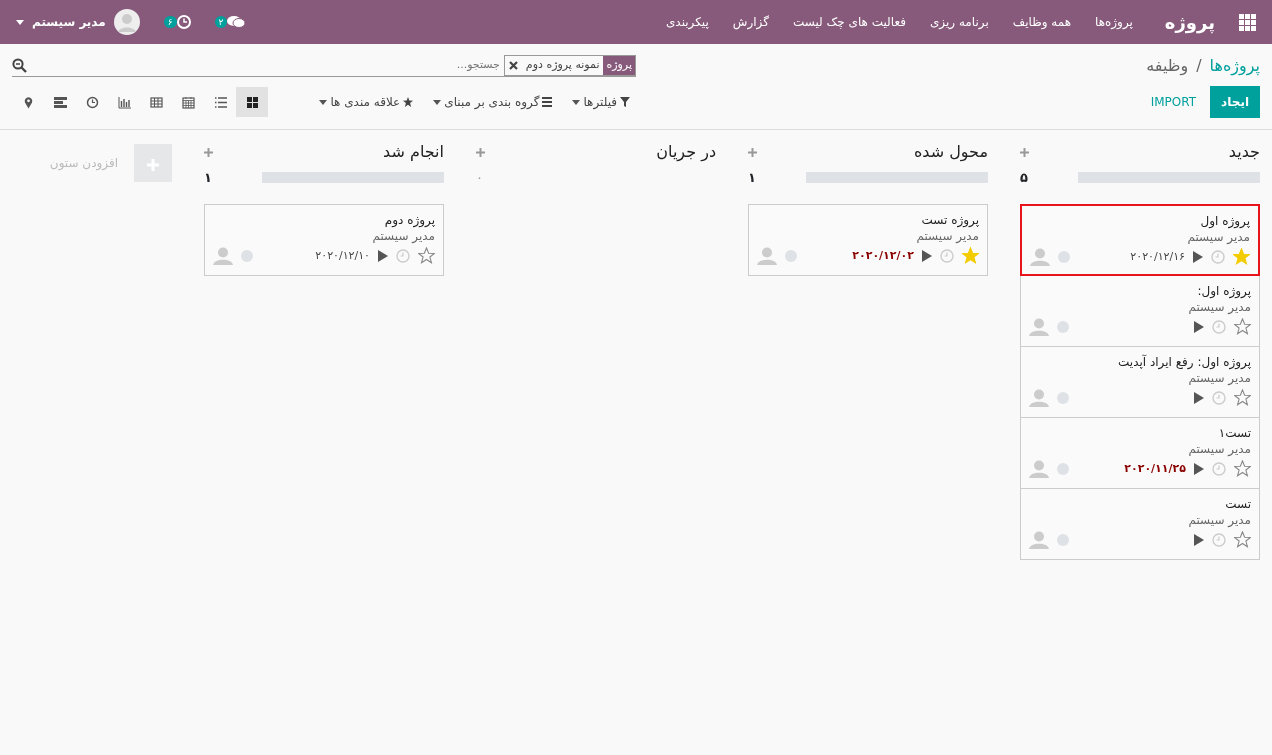 The image size is (1272, 755). What do you see at coordinates (1114, 22) in the screenshot?
I see `menu-item: پروژه‌ها` at bounding box center [1114, 22].